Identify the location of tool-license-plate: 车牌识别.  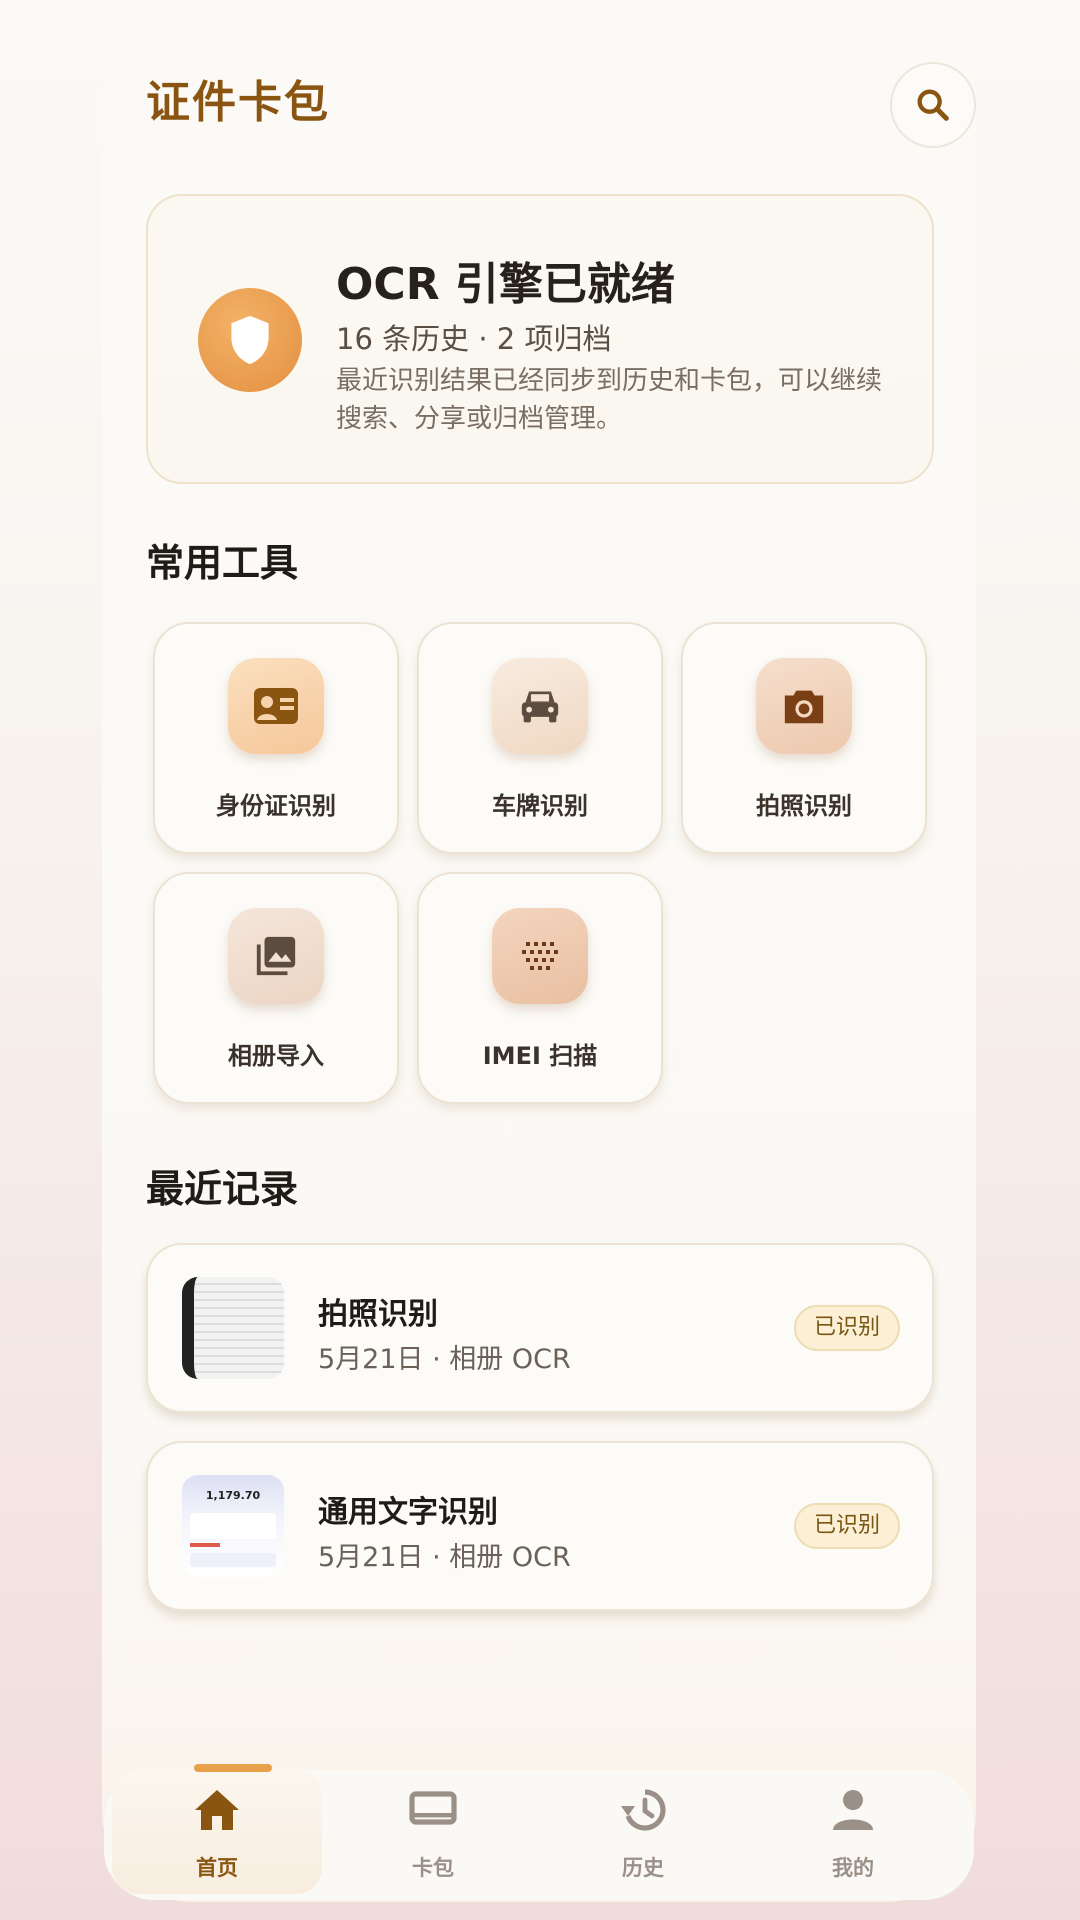
(540, 738).